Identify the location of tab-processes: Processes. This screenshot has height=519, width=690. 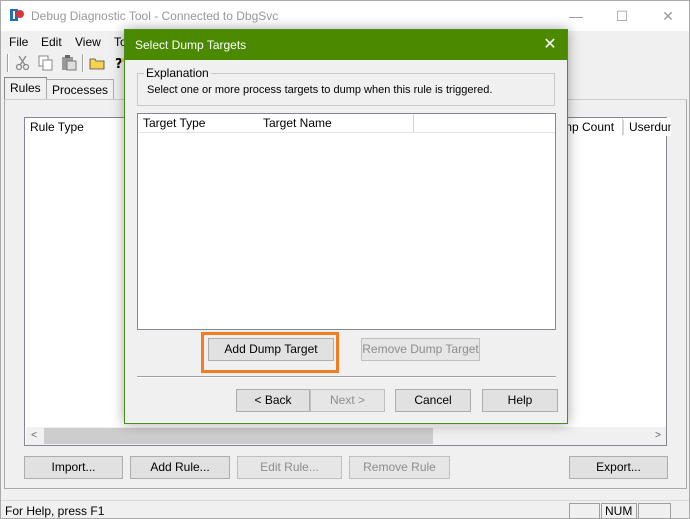
(80, 89).